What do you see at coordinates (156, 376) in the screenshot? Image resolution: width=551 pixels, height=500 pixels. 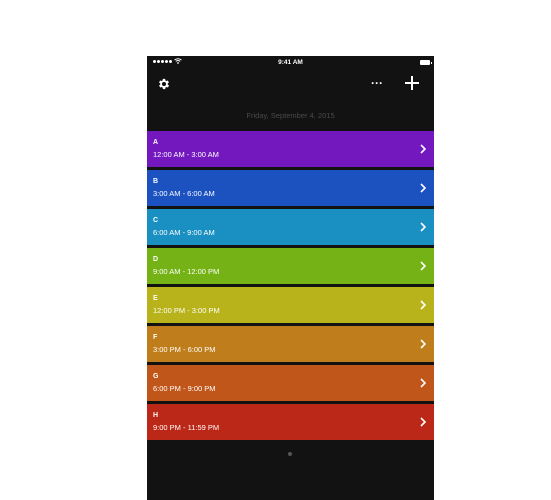 I see `period-letter: G` at bounding box center [156, 376].